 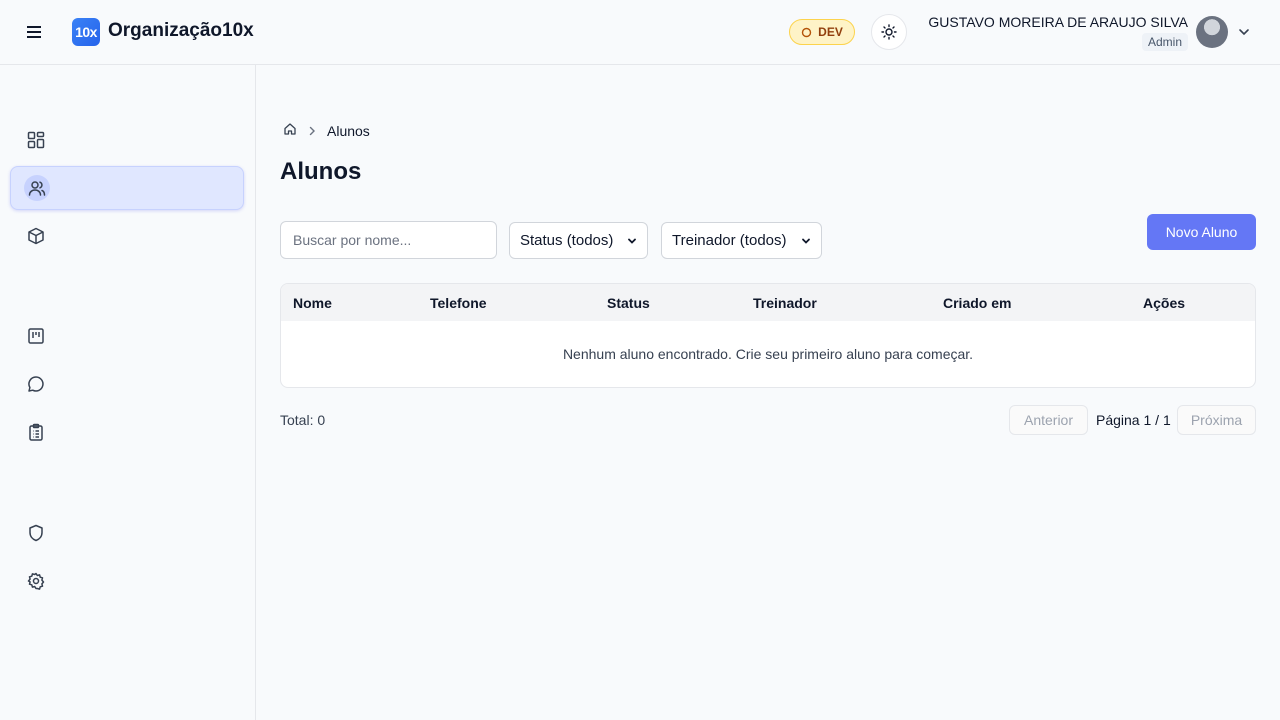 I want to click on kanban-icon, so click(x=36, y=336).